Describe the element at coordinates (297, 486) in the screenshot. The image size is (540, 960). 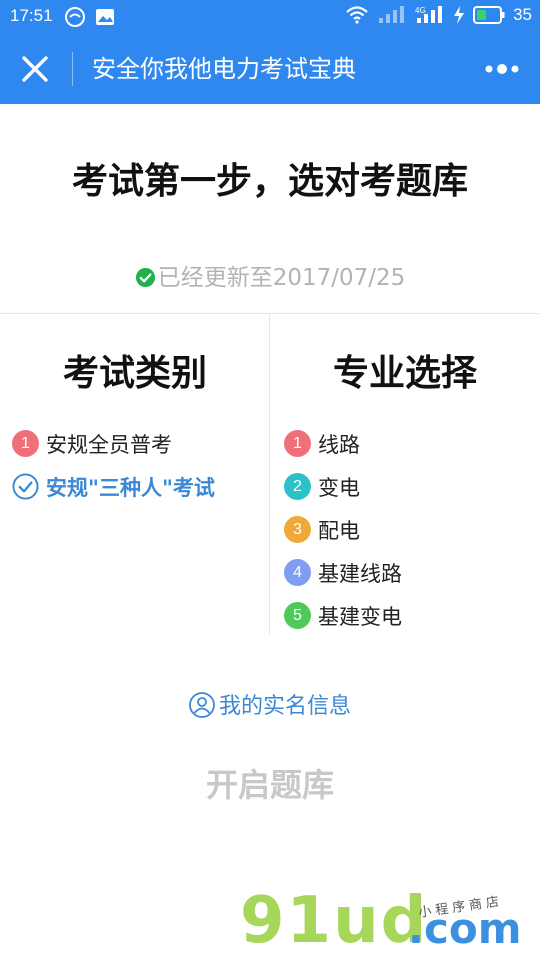
I see `number-badge: 2` at that location.